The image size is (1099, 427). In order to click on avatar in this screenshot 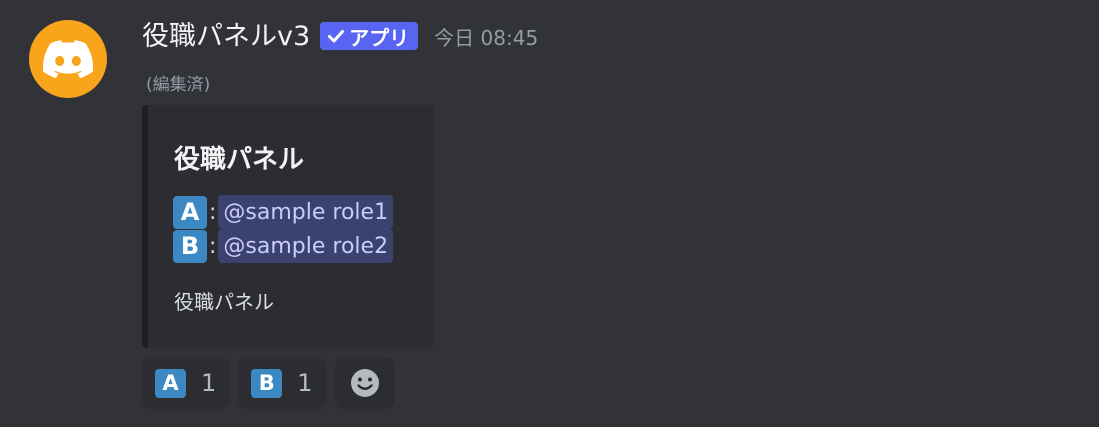, I will do `click(68, 59)`.